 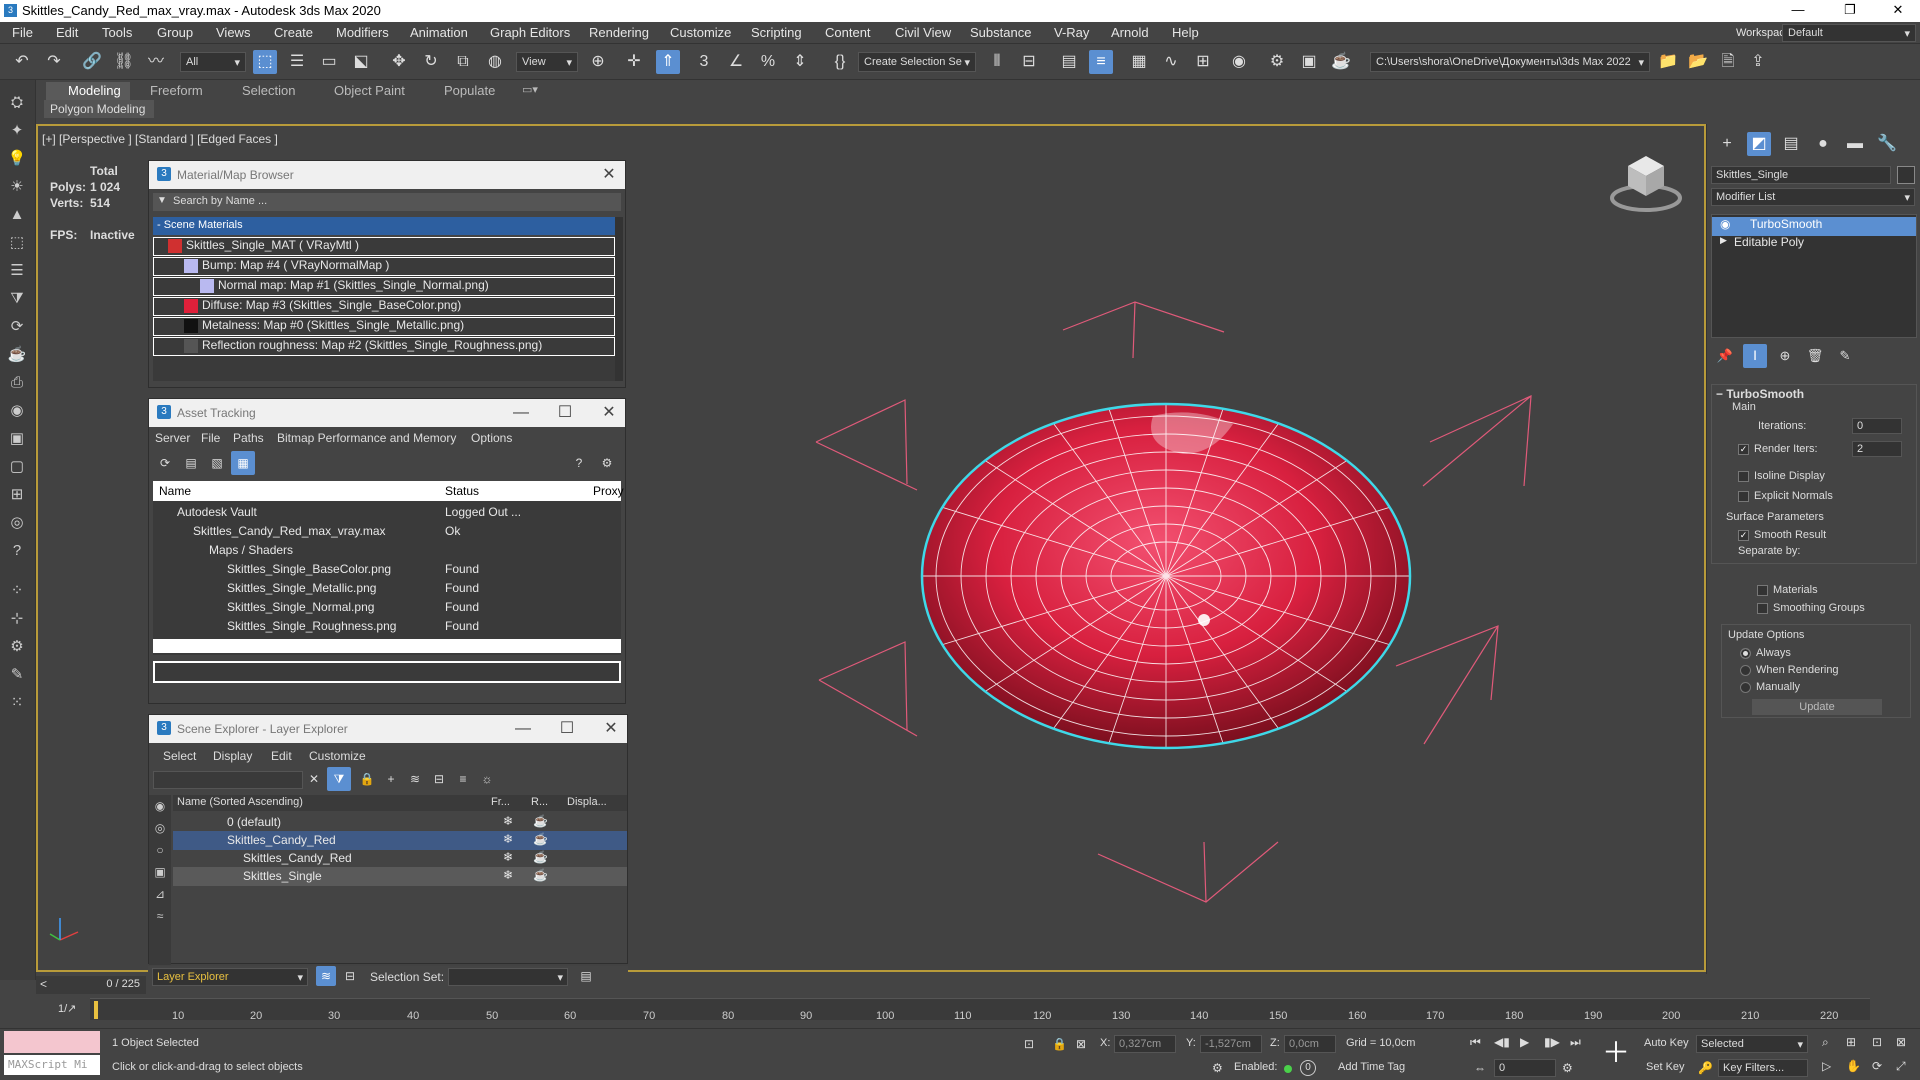 I want to click on key-mode-icon: ⇔, so click(x=1480, y=1068).